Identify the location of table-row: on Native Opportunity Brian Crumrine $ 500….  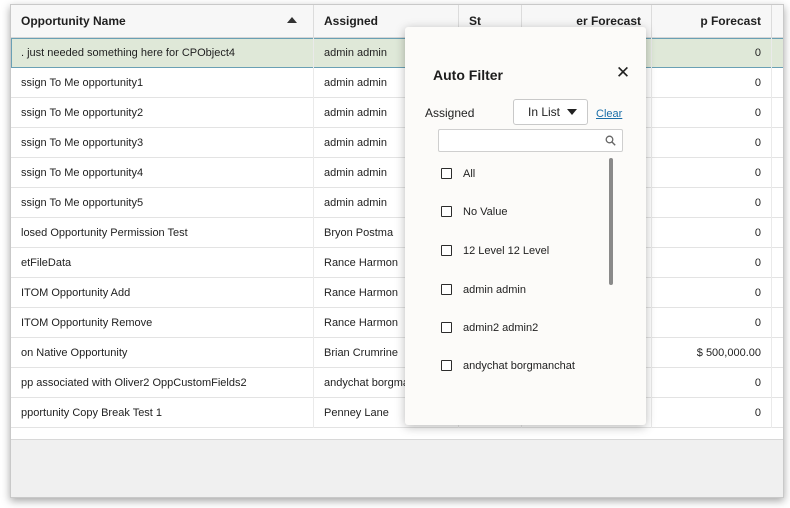
(397, 353).